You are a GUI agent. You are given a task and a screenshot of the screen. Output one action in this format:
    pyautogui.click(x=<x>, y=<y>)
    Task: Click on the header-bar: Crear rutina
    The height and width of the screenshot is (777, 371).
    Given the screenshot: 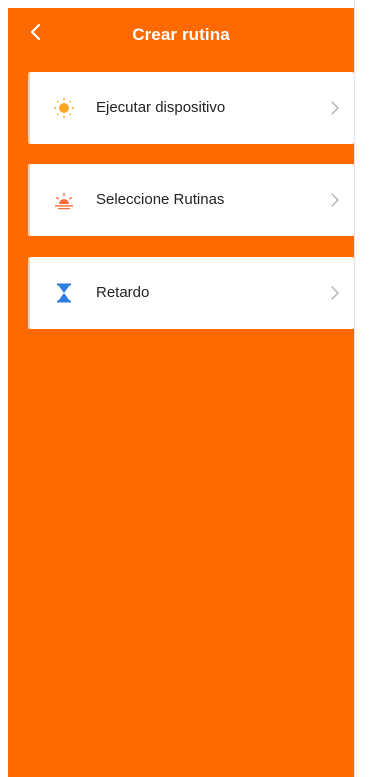 What is the action you would take?
    pyautogui.click(x=181, y=34)
    